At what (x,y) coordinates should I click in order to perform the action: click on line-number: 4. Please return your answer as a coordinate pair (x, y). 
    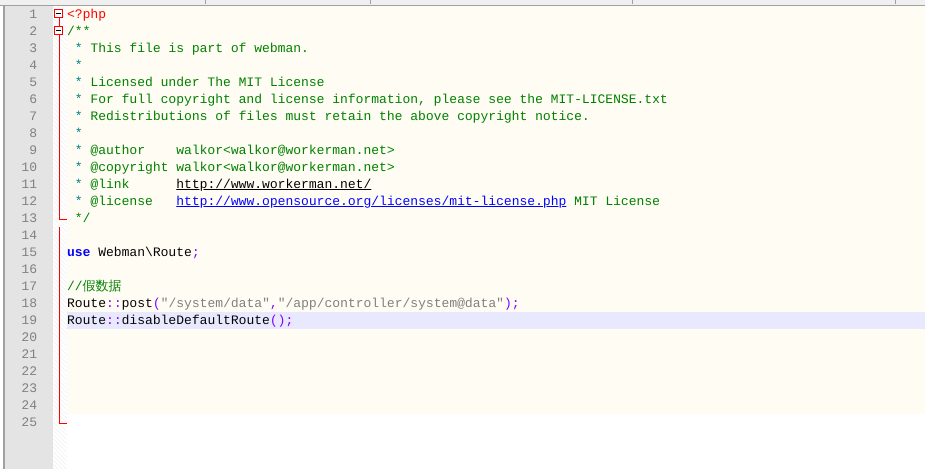
    Looking at the image, I should click on (33, 65).